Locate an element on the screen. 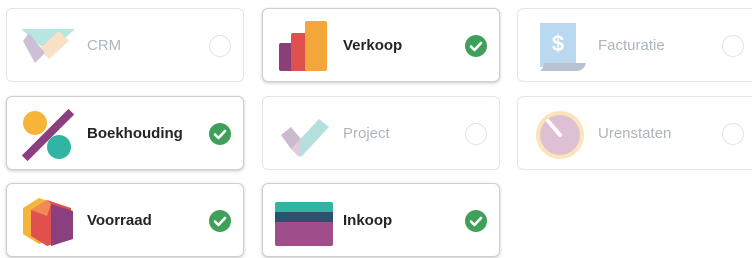 This screenshot has height=258, width=752. app-card-project: Project is located at coordinates (381, 133).